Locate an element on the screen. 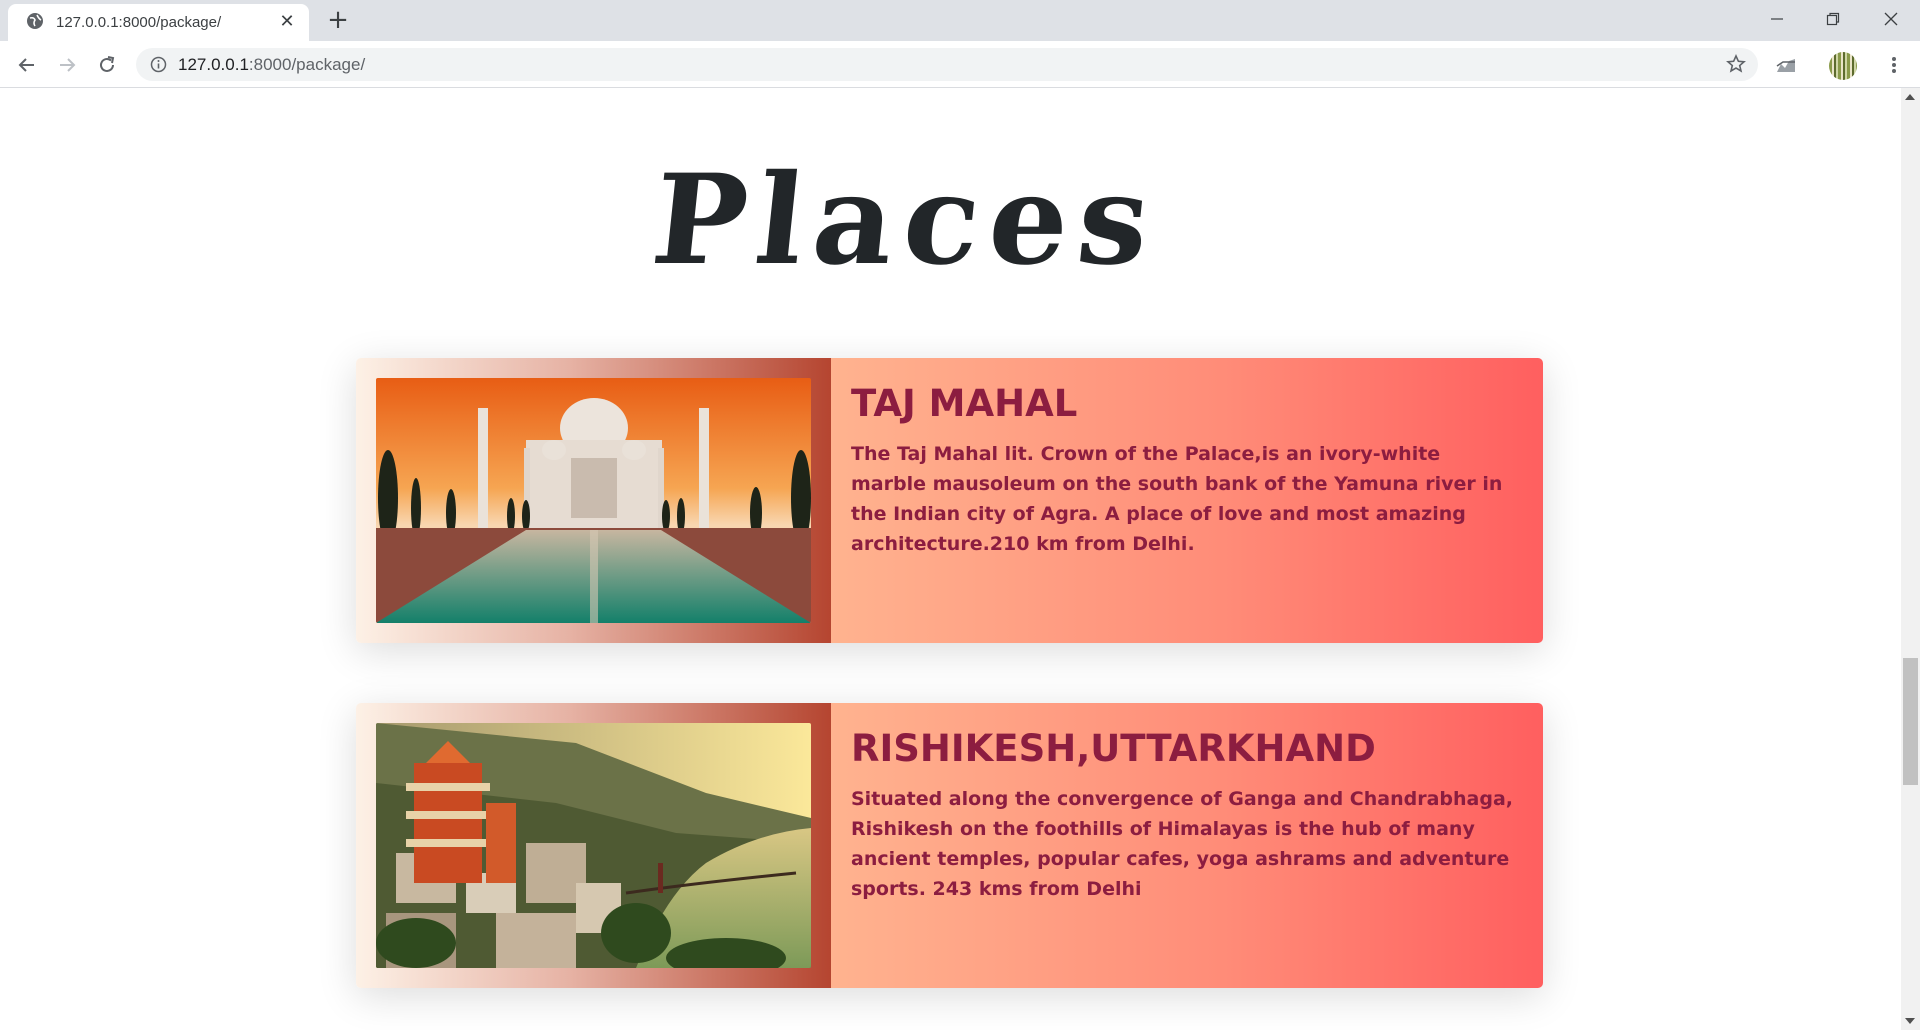 The width and height of the screenshot is (1920, 1030). tab-strip: 127.0.0.1:8000/package/ ✕ + is located at coordinates (960, 20).